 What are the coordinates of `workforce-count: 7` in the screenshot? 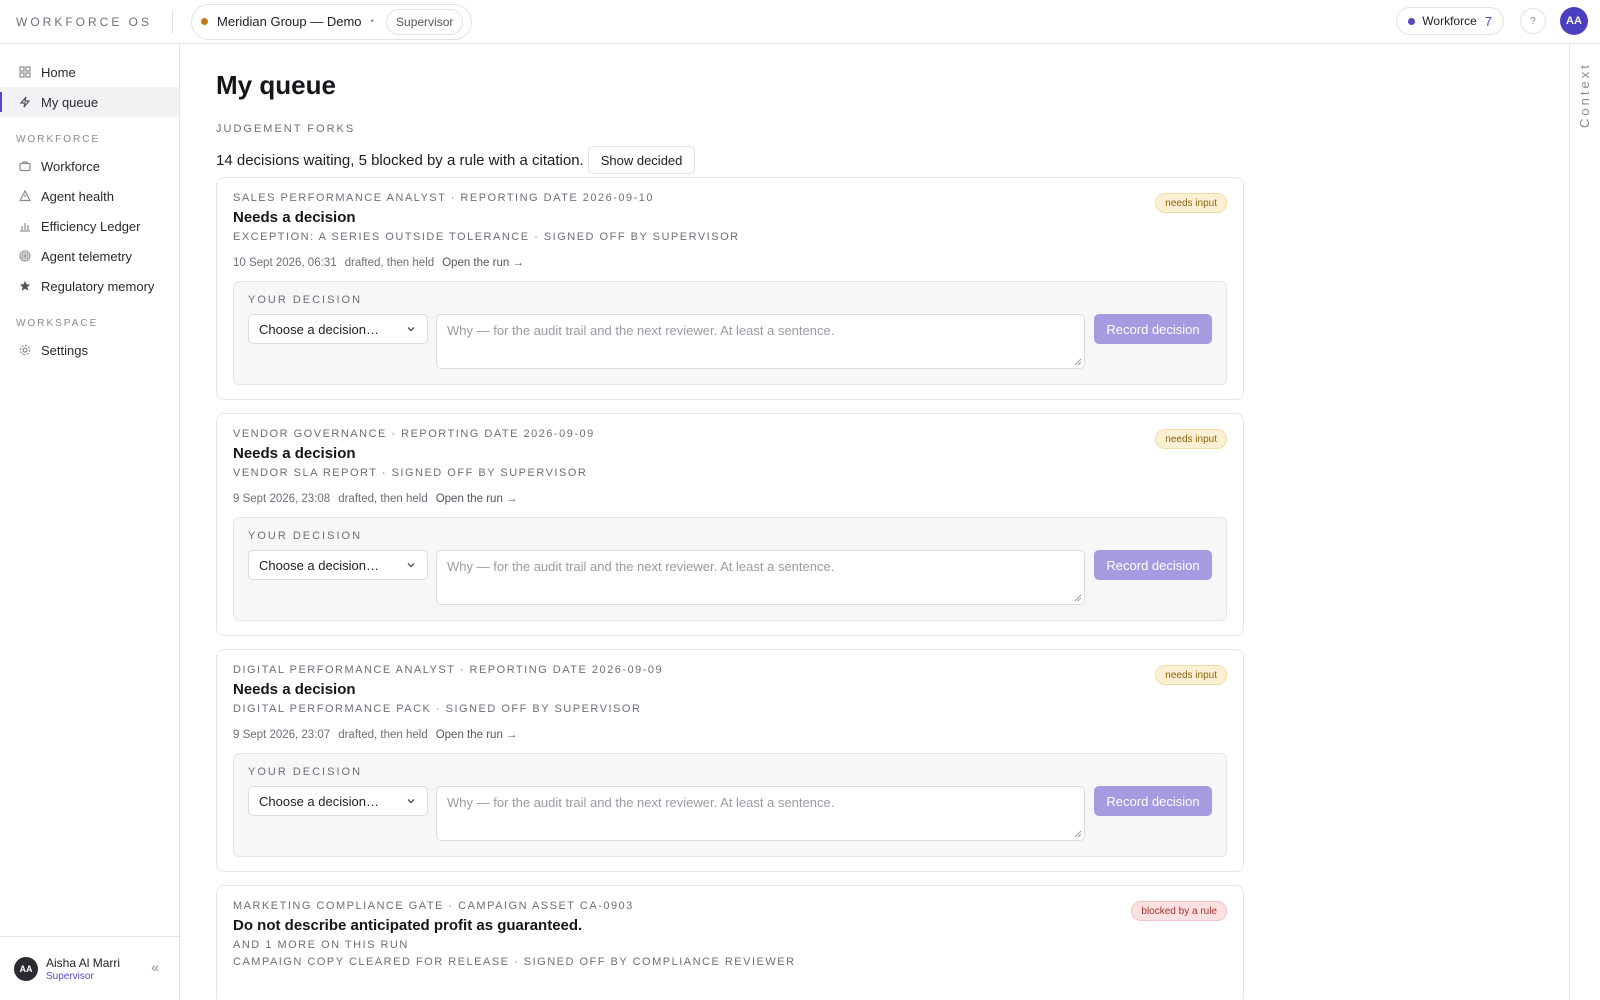 It's located at (1488, 21).